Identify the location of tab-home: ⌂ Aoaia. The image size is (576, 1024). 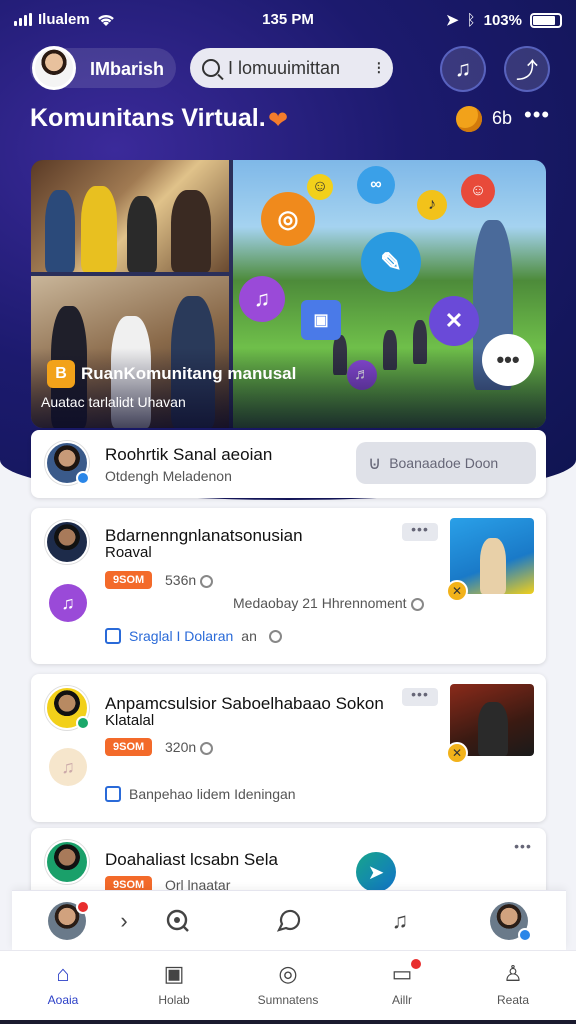
(63, 984).